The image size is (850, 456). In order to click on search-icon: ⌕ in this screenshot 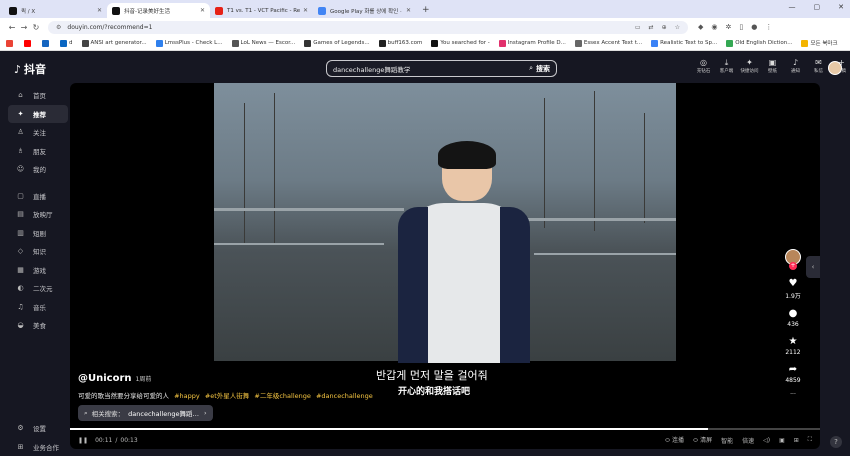, I will do `click(531, 68)`.